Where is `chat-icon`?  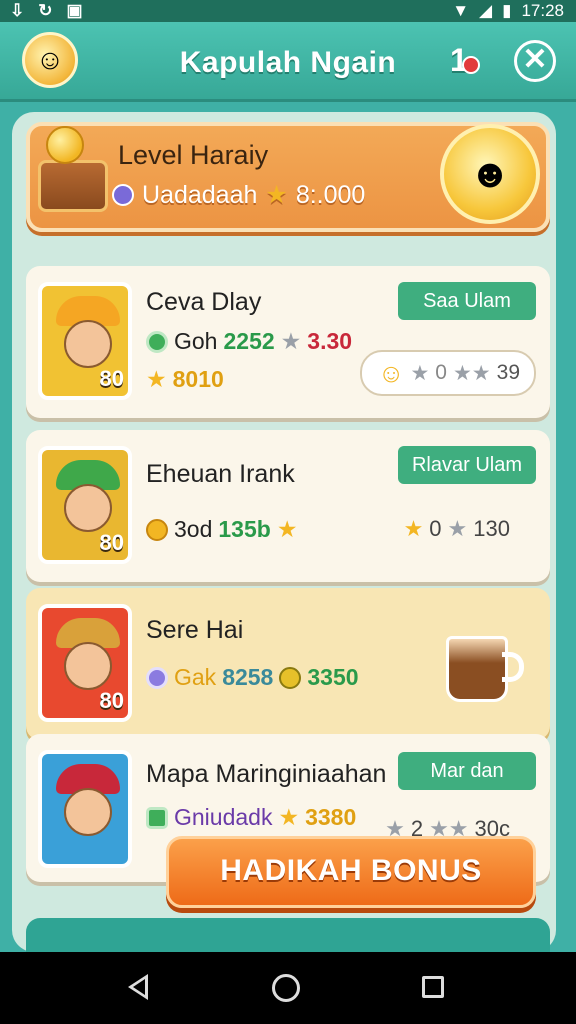 chat-icon is located at coordinates (157, 817).